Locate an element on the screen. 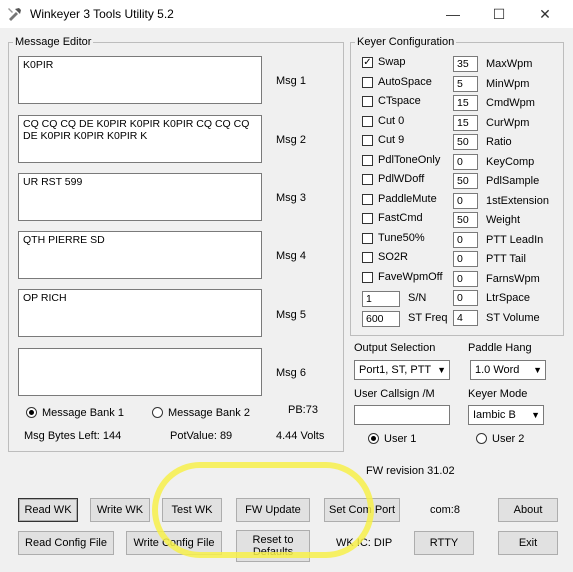 The width and height of the screenshot is (573, 572). param-field: 5 is located at coordinates (465, 84).